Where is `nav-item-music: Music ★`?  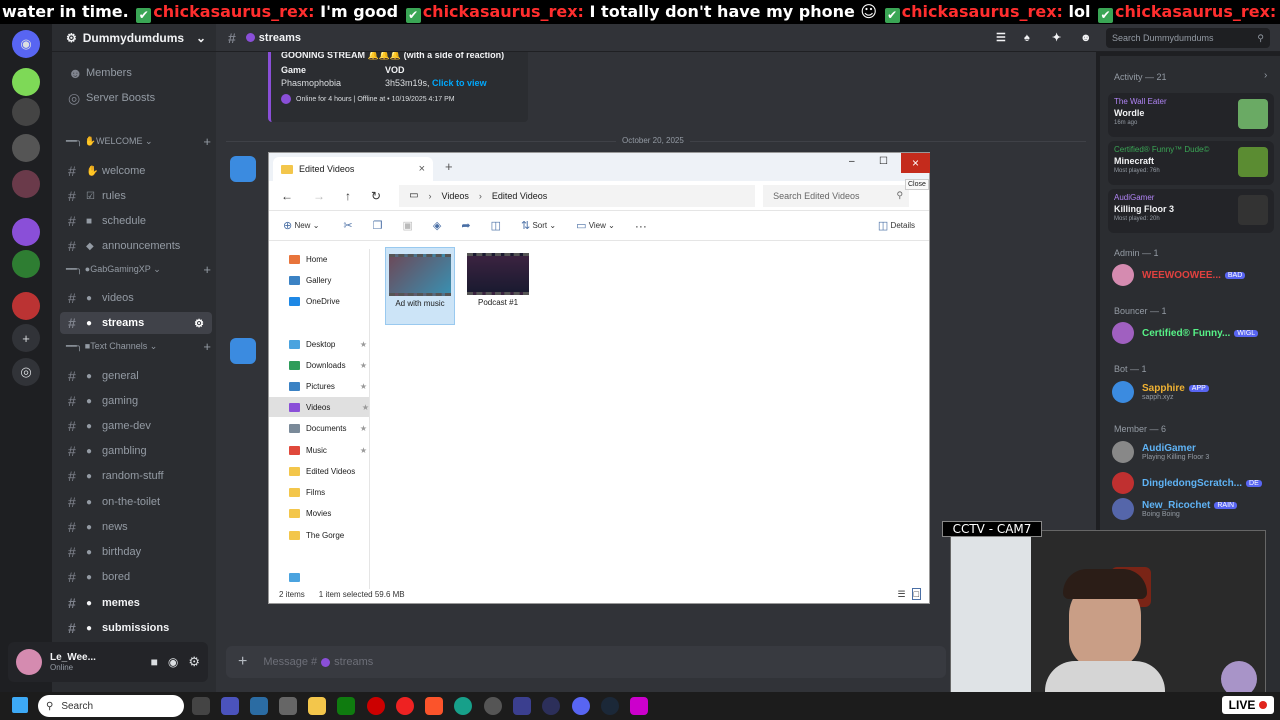
nav-item-music: Music ★ is located at coordinates (328, 450).